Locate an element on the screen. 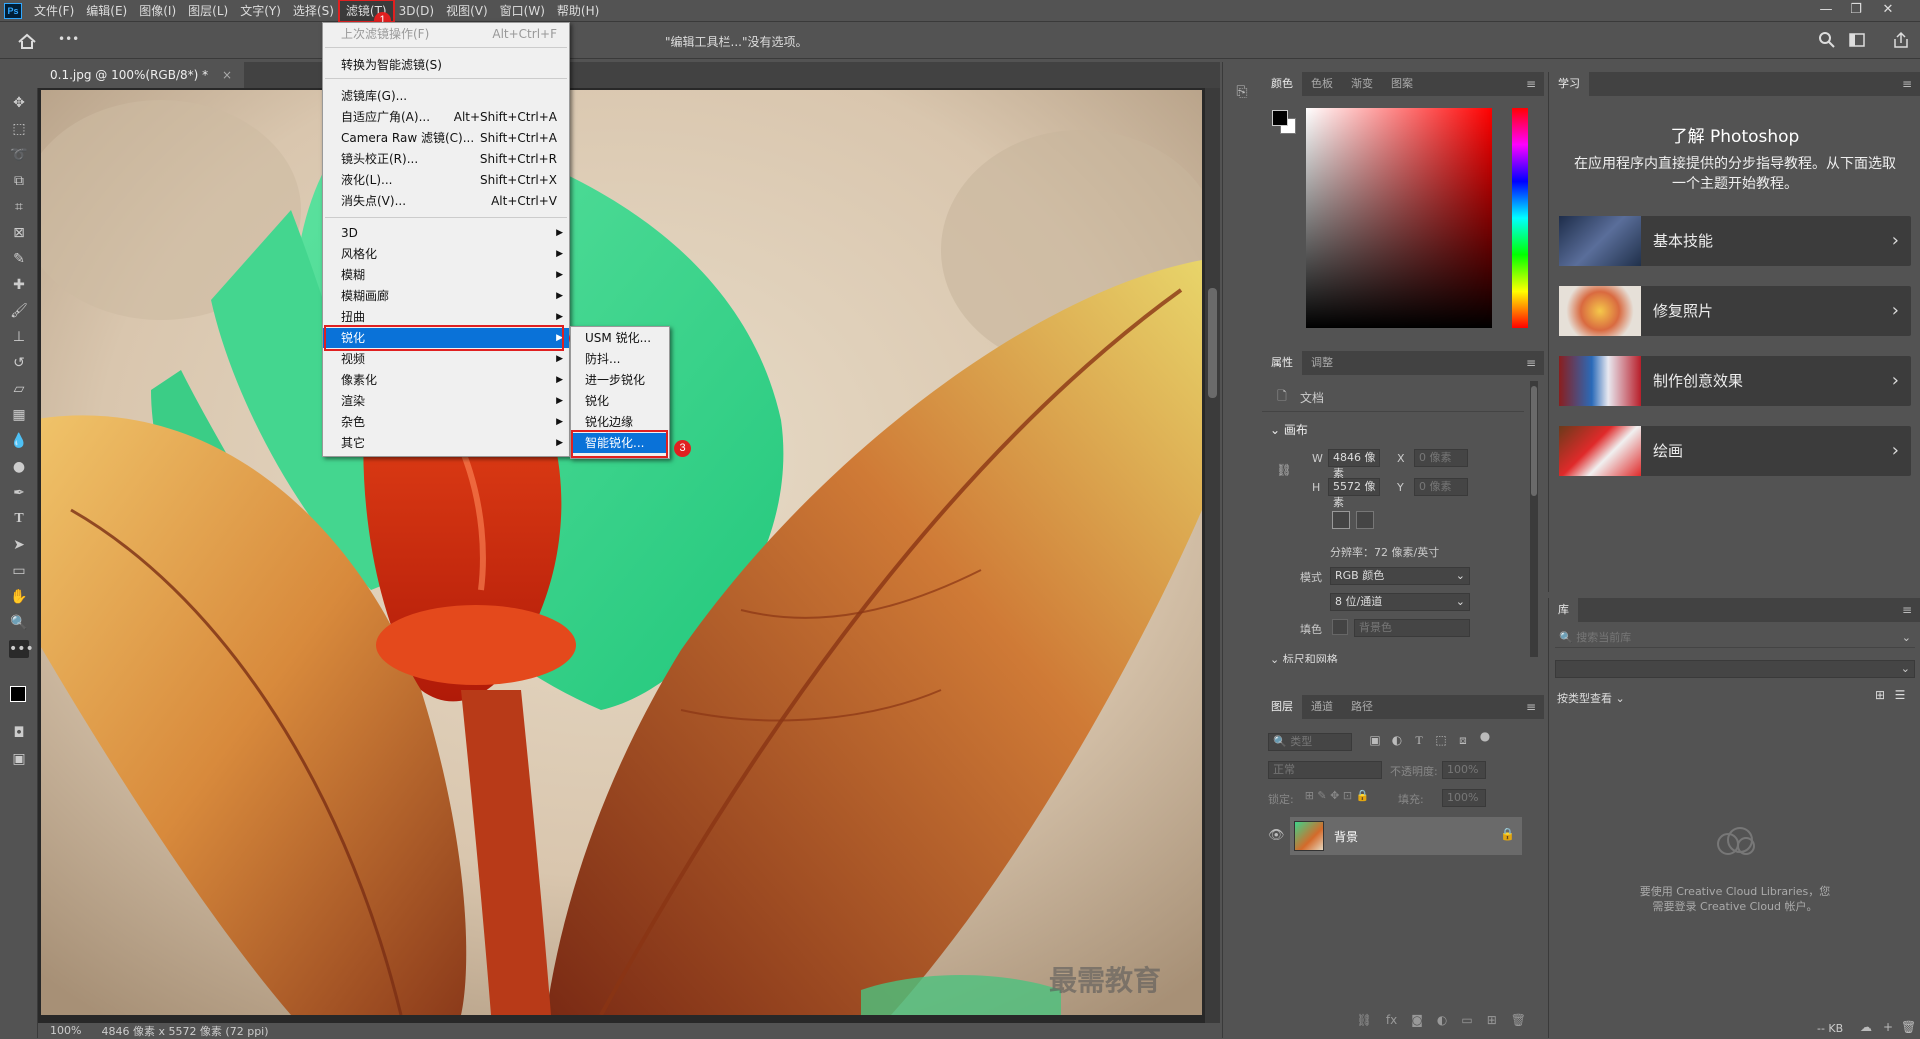  tab-paths: 路径 is located at coordinates (1362, 707).